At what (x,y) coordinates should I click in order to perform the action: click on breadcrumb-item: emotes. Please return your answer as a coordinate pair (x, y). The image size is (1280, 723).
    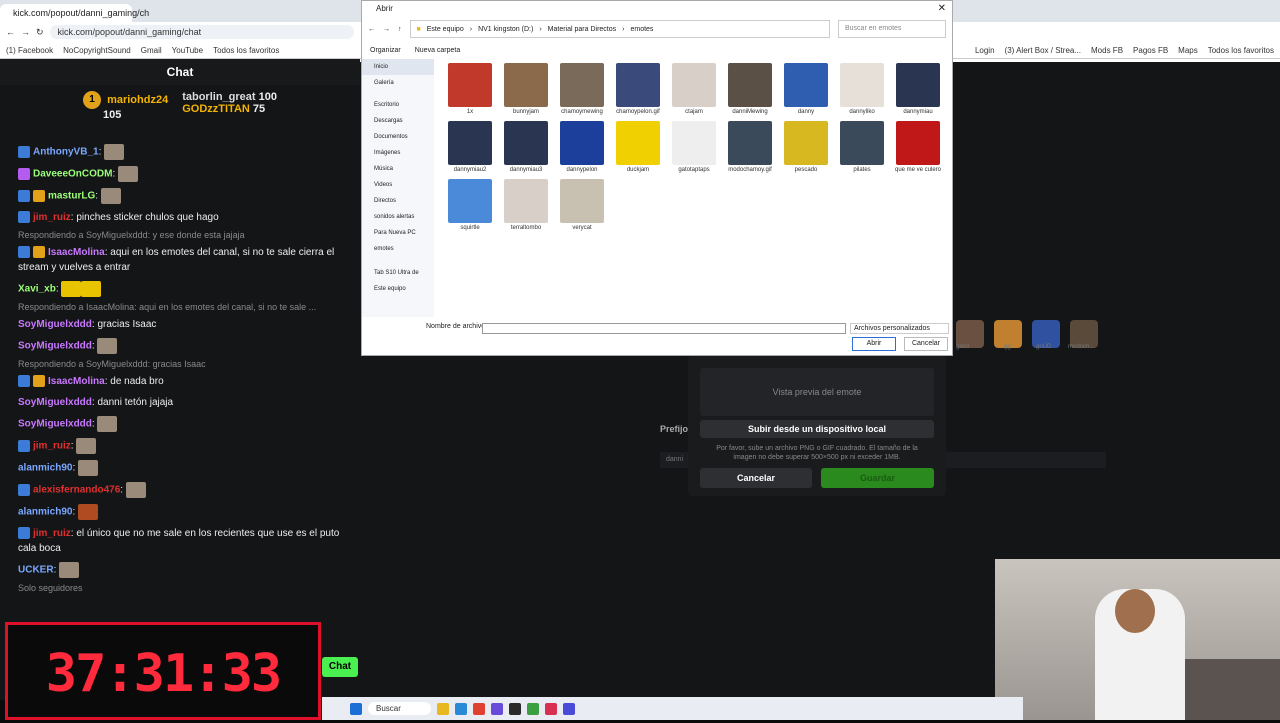
    Looking at the image, I should click on (641, 29).